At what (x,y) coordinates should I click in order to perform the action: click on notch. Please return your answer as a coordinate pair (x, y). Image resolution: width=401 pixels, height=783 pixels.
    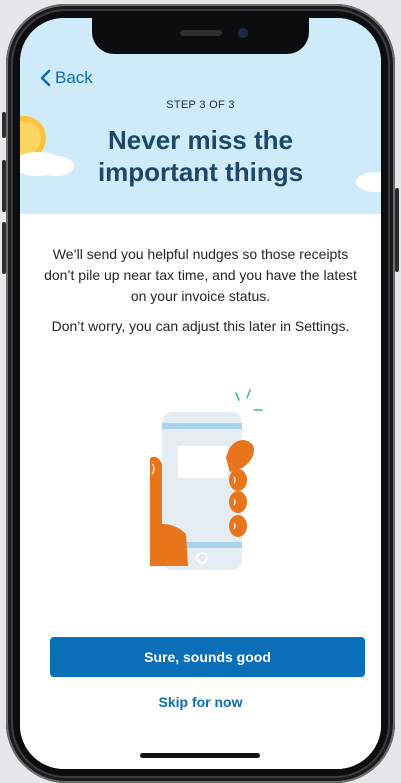
    Looking at the image, I should click on (200, 36).